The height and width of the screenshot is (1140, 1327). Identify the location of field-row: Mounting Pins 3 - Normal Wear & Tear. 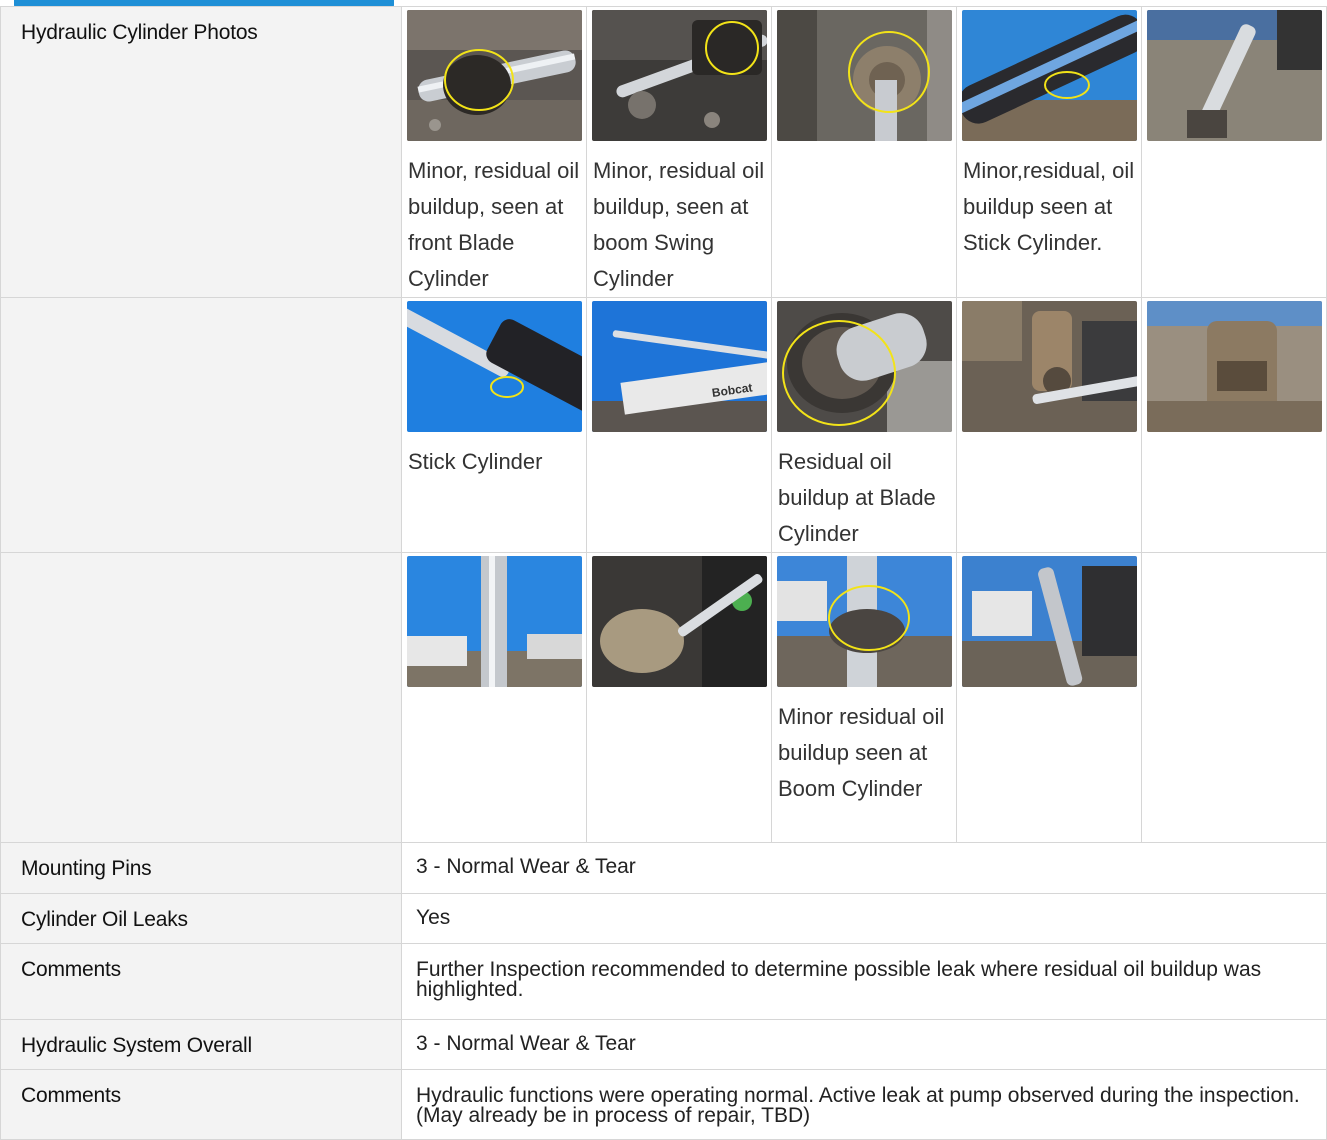
(663, 868).